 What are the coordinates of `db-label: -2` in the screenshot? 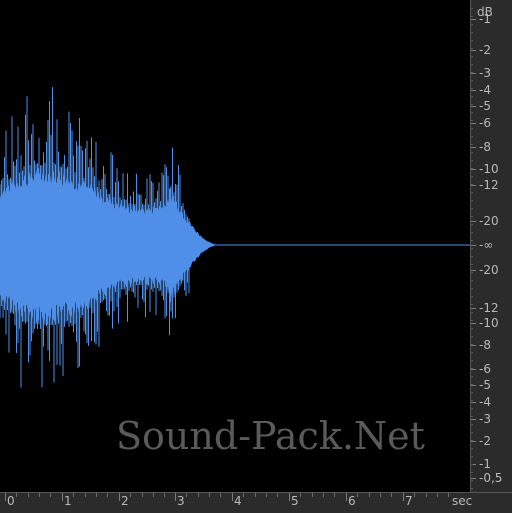 It's located at (485, 441).